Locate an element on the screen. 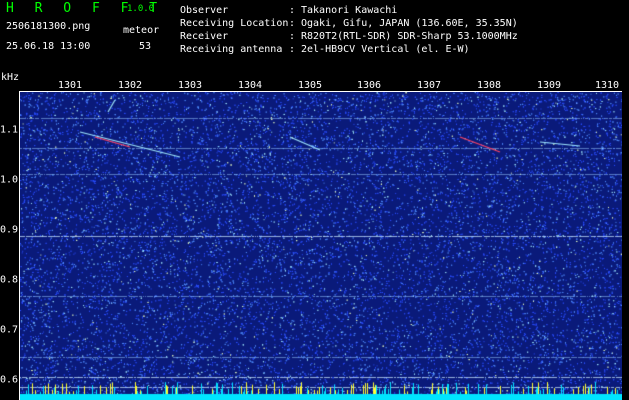 The height and width of the screenshot is (400, 629). time-tick-1302: 1302 is located at coordinates (130, 85).